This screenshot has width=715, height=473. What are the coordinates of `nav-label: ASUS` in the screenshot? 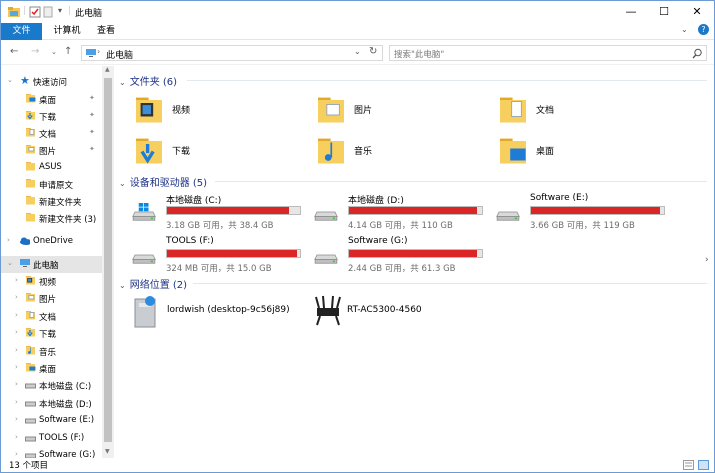 It's located at (50, 167).